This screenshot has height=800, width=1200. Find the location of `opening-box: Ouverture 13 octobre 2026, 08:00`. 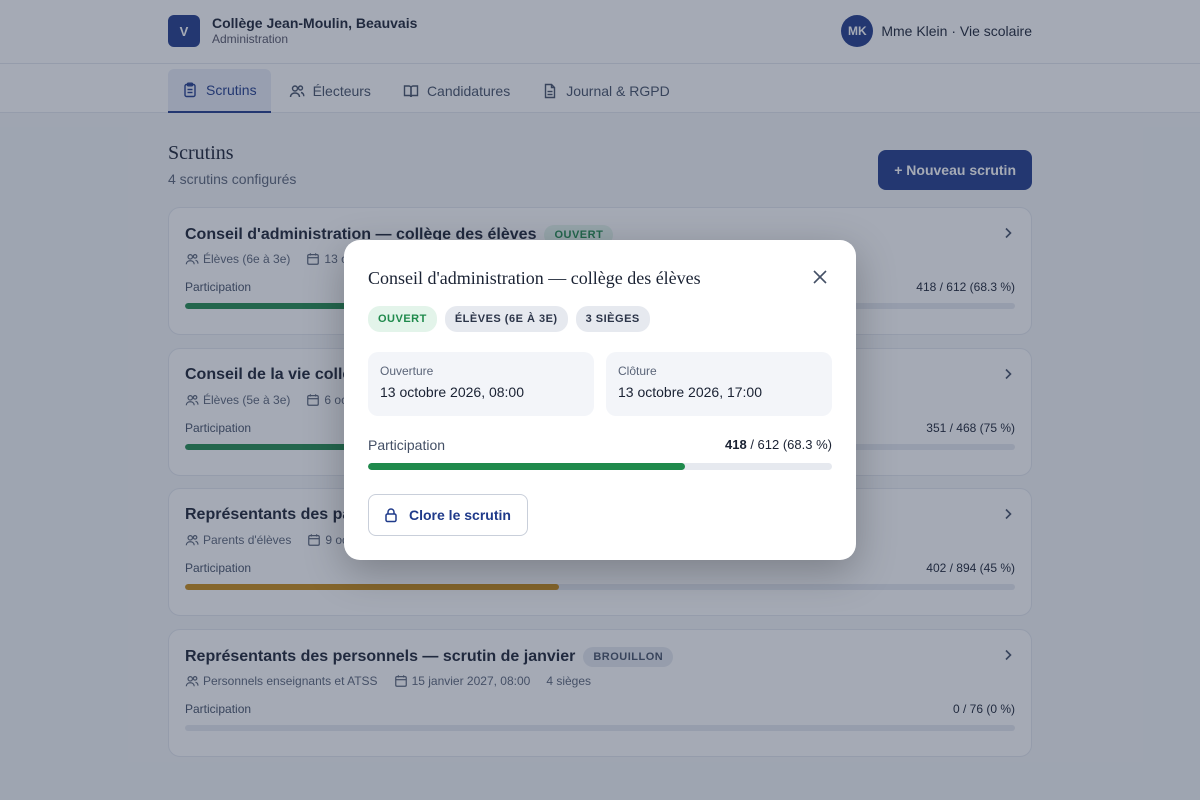

opening-box: Ouverture 13 octobre 2026, 08:00 is located at coordinates (481, 384).